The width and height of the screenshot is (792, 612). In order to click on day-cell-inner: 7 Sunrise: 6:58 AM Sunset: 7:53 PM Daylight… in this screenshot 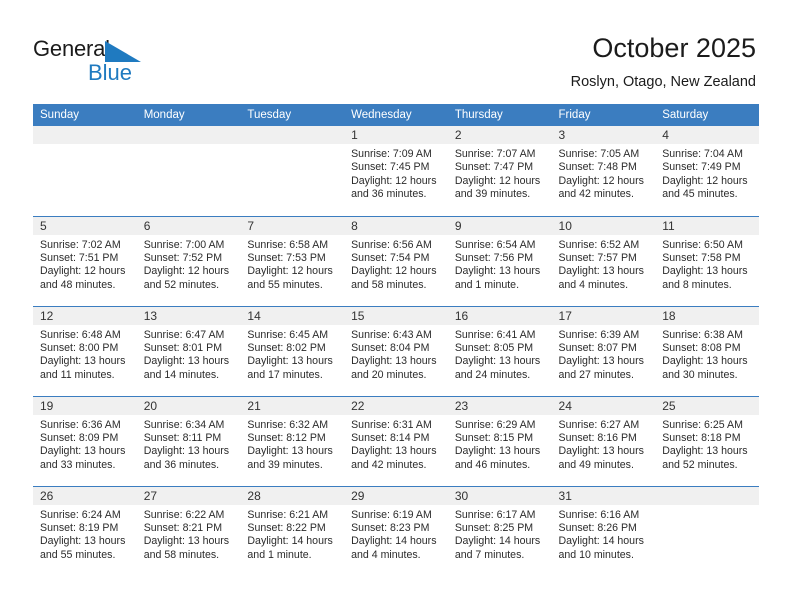, I will do `click(292, 261)`.